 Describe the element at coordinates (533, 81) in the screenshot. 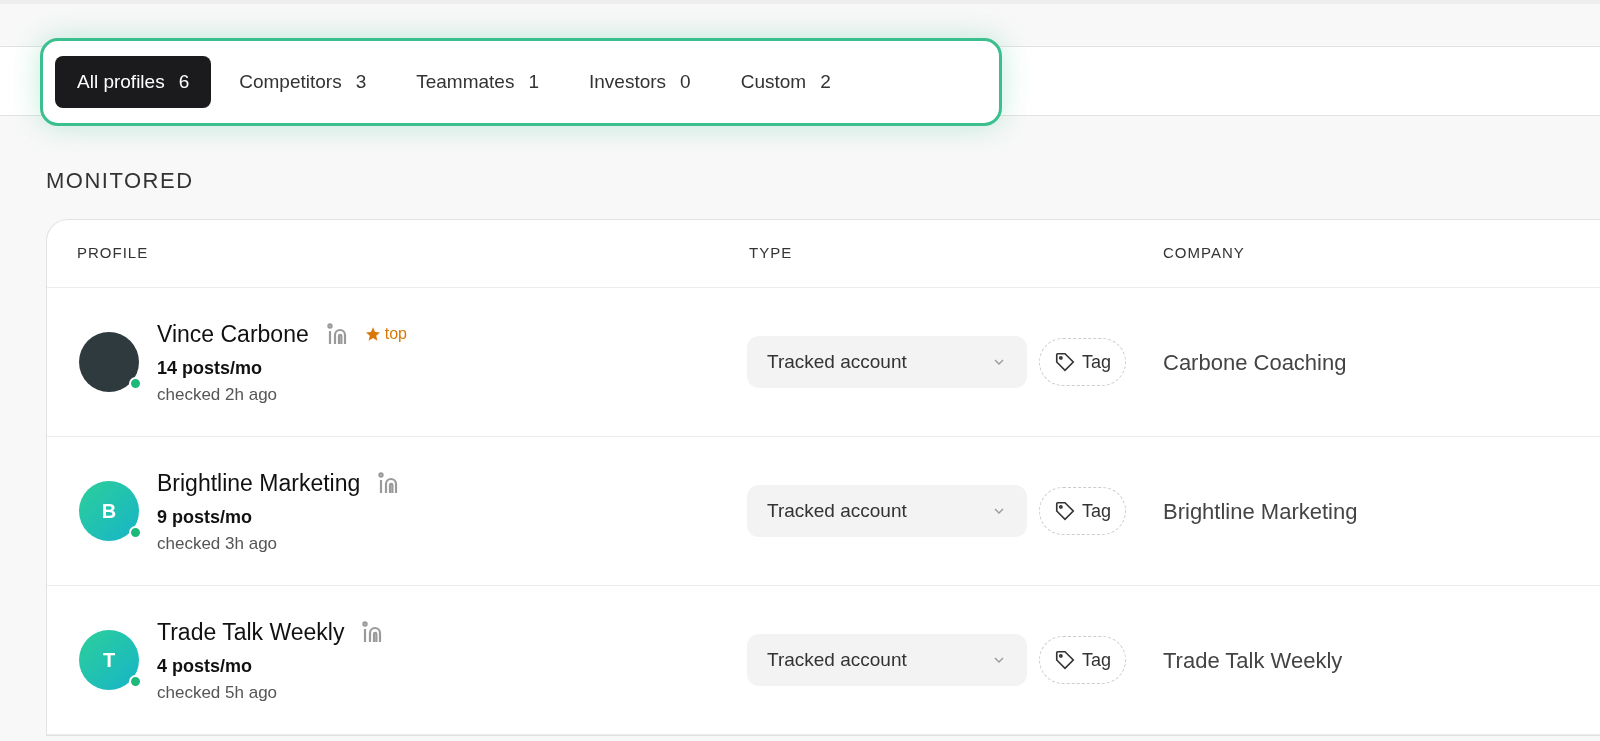

I see `tab-count: 1` at that location.